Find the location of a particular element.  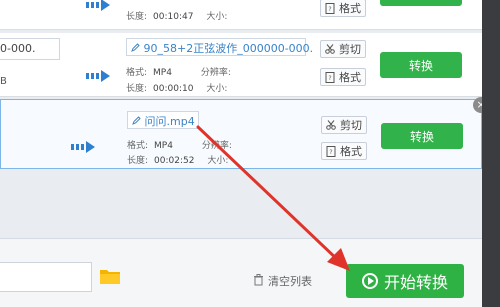

duration-meta: 长度: 00:00:10 大小: is located at coordinates (176, 87).